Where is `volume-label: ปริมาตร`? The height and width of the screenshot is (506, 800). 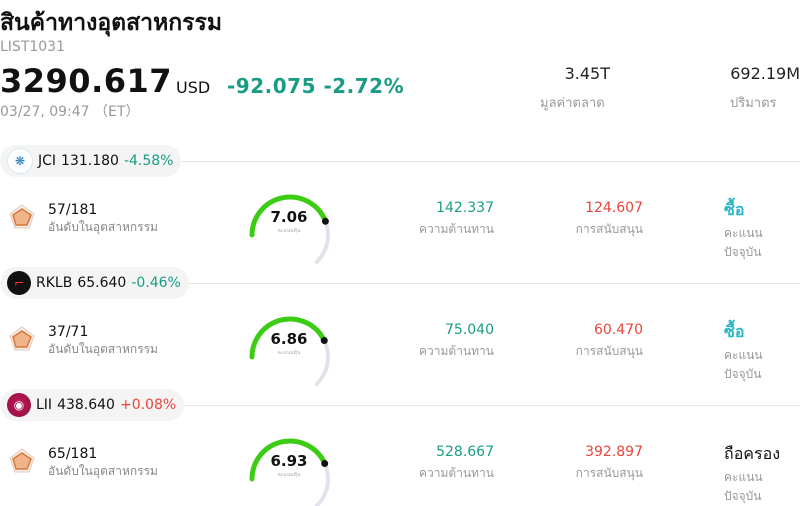
volume-label: ปริมาตร is located at coordinates (753, 103).